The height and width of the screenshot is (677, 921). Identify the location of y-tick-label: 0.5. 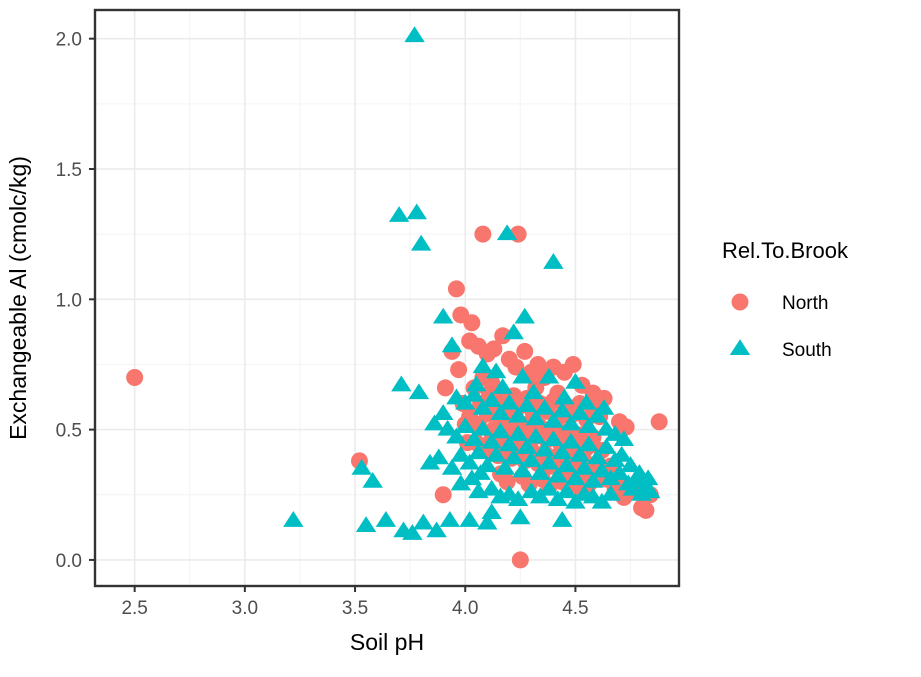
(69, 431).